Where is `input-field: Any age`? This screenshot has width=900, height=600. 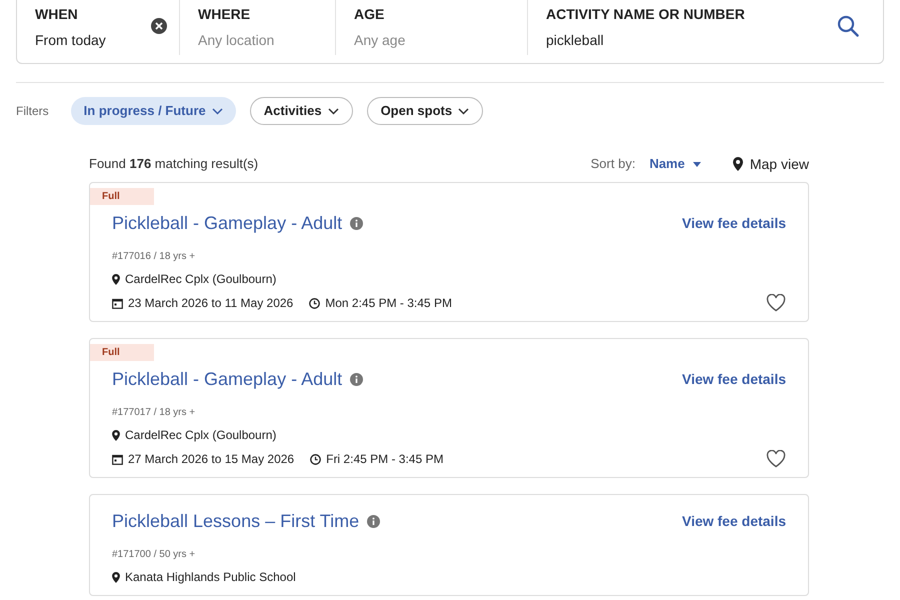 input-field: Any age is located at coordinates (434, 40).